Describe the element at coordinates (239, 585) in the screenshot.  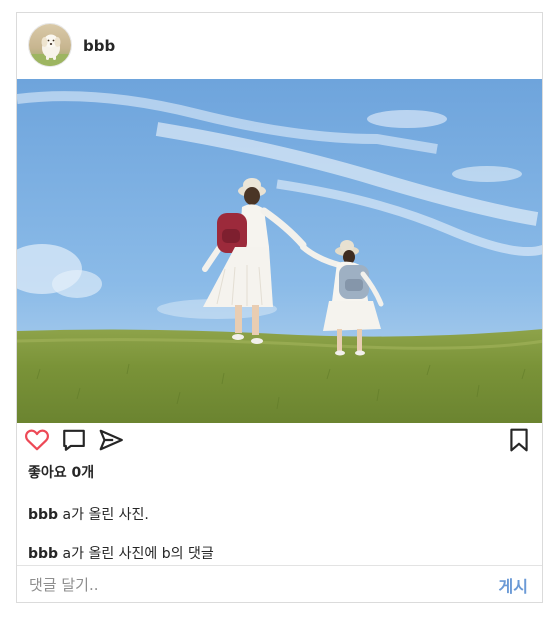
I see `comment-input` at that location.